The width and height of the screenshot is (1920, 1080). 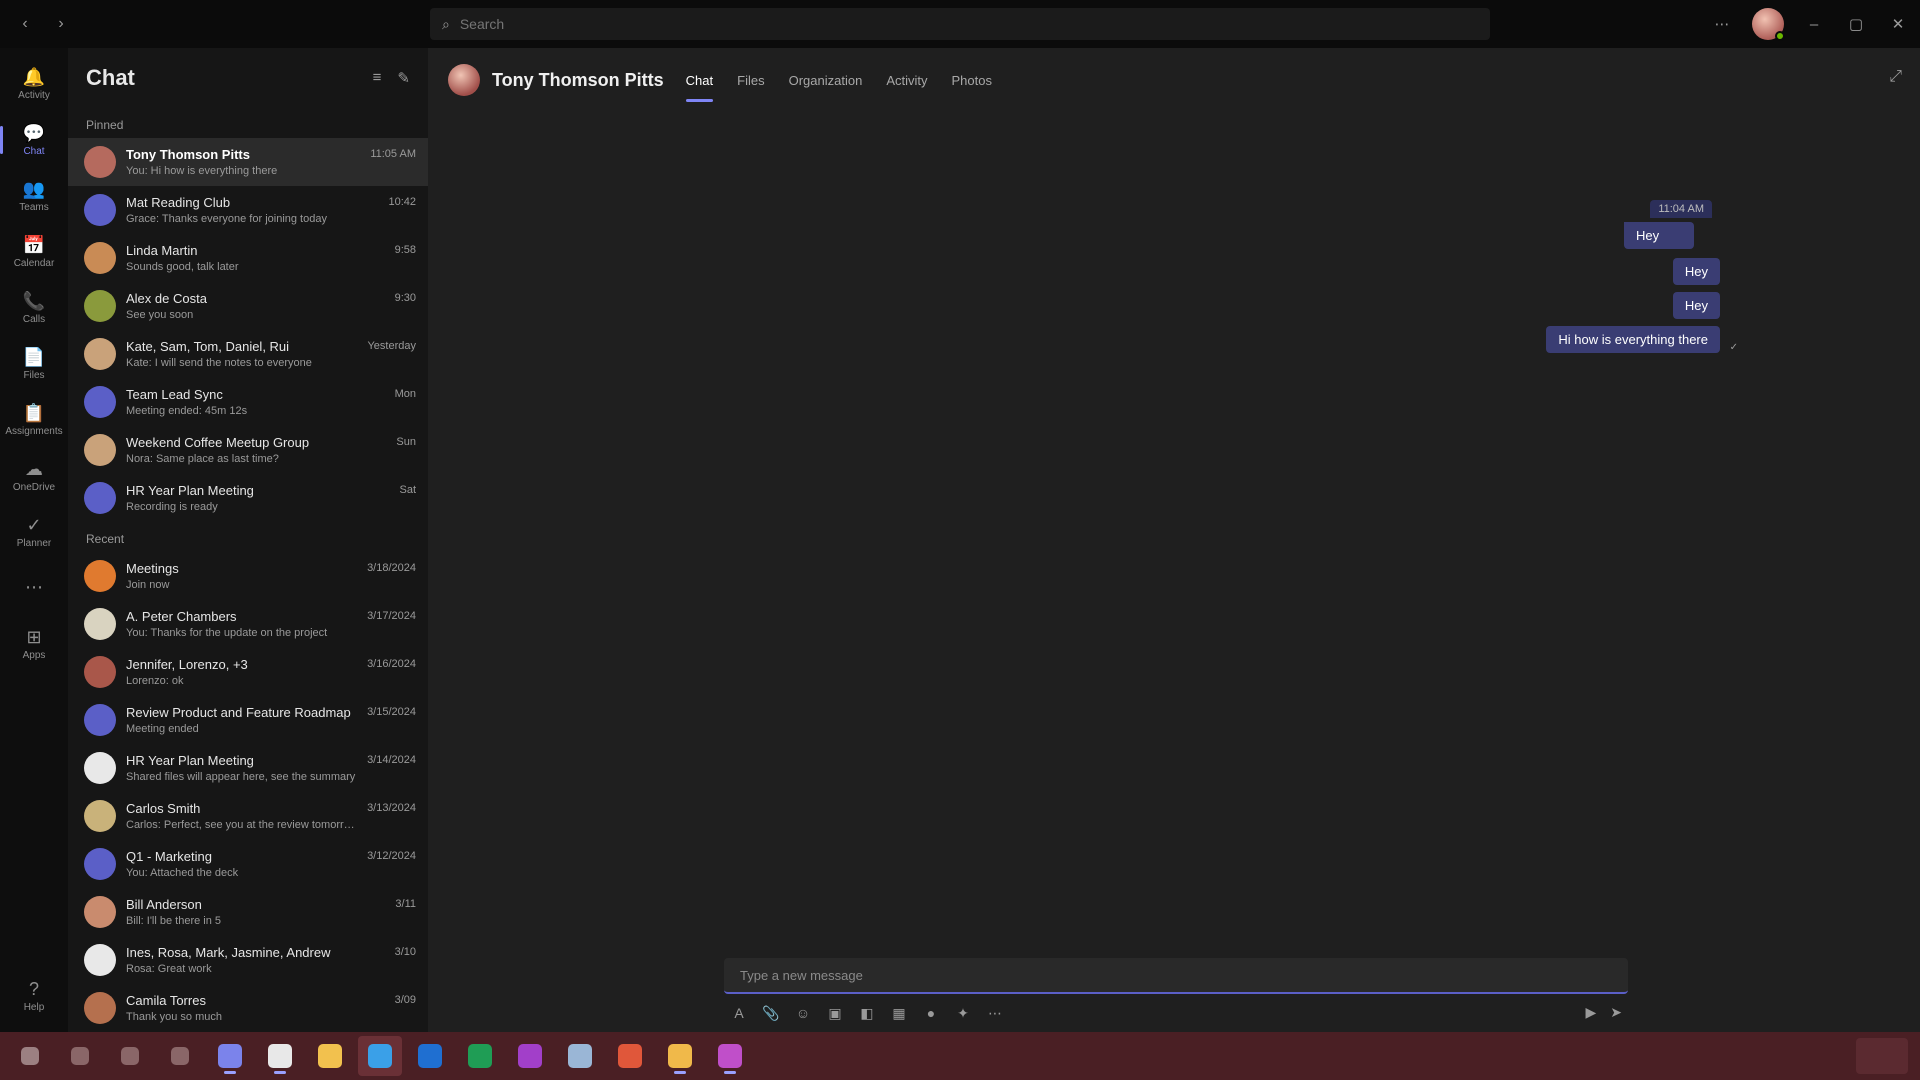 What do you see at coordinates (771, 1013) in the screenshot?
I see `attach-icon: 📎` at bounding box center [771, 1013].